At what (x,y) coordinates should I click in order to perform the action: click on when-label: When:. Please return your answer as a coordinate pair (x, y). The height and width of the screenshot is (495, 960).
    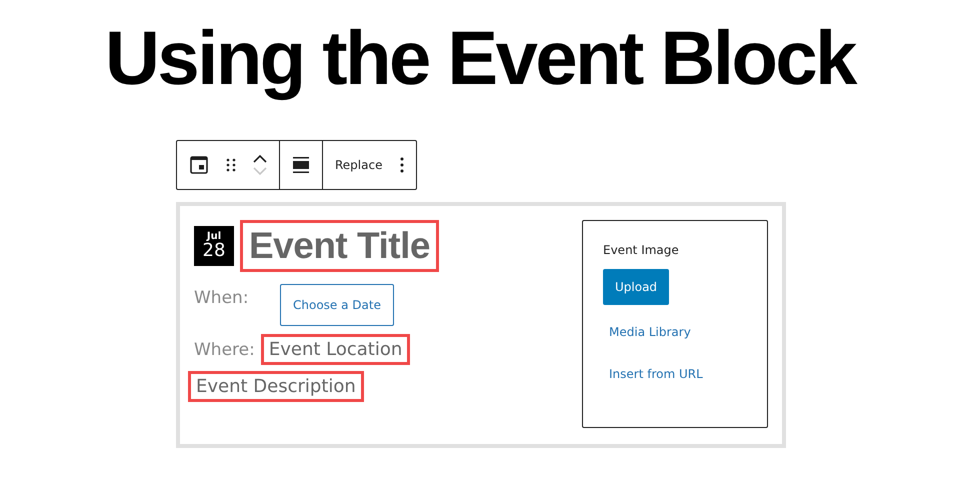
    Looking at the image, I should click on (222, 298).